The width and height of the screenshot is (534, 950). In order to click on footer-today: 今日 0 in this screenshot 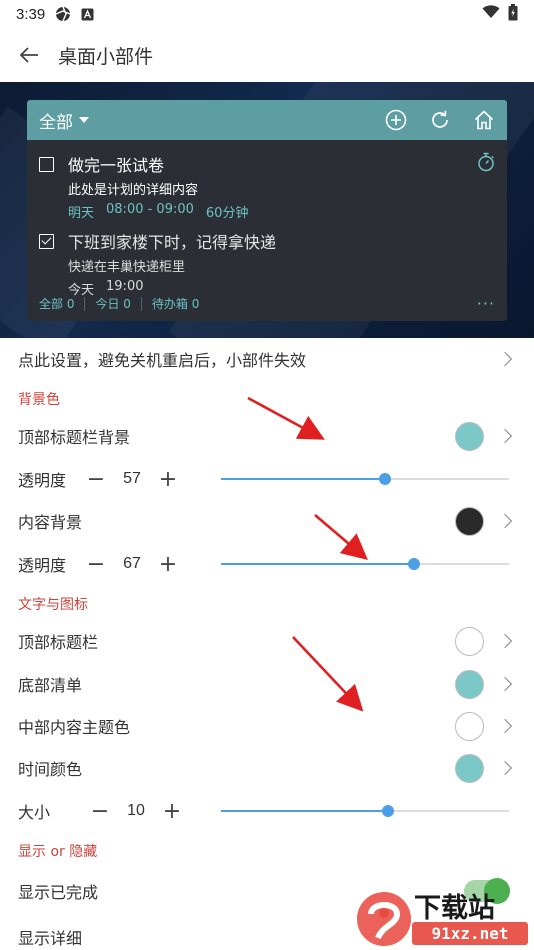, I will do `click(112, 303)`.